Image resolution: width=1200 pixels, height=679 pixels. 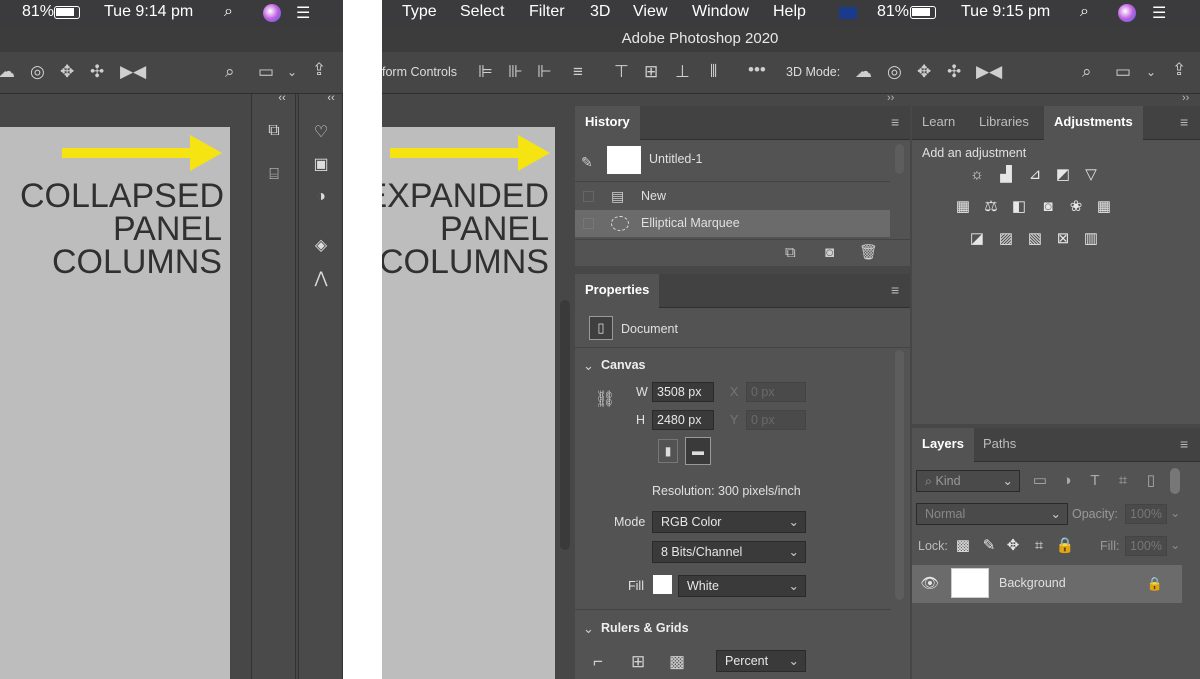 What do you see at coordinates (1065, 546) in the screenshot?
I see `lock-all-icon: 🔒` at bounding box center [1065, 546].